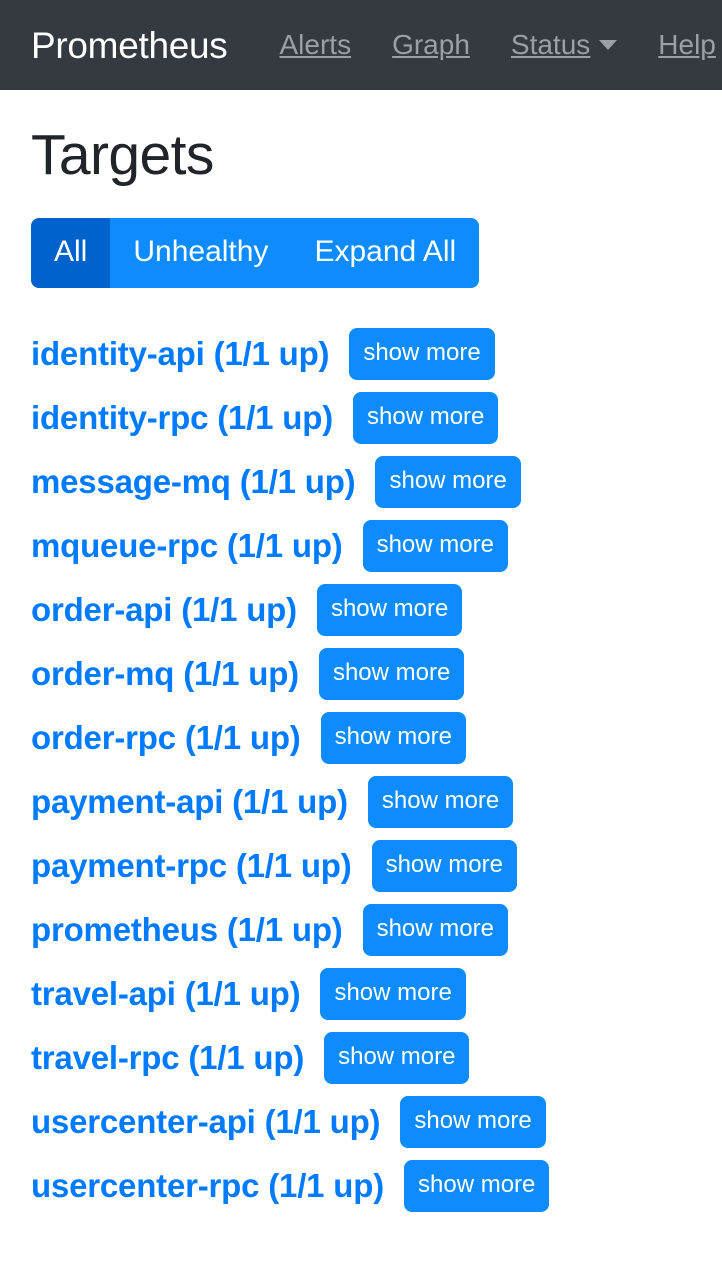 The image size is (722, 1272). What do you see at coordinates (122, 155) in the screenshot?
I see `page-title: Targets` at bounding box center [122, 155].